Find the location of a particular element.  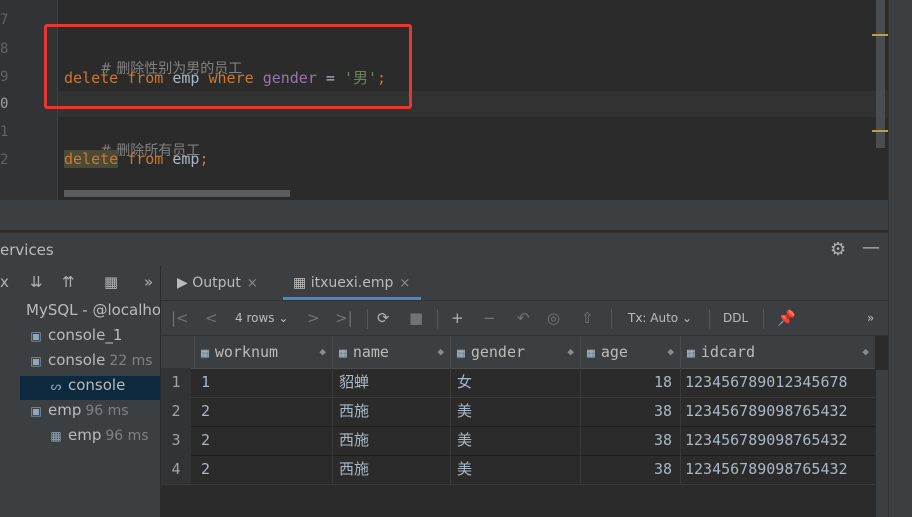

pin-icon: 📌 is located at coordinates (786, 318).